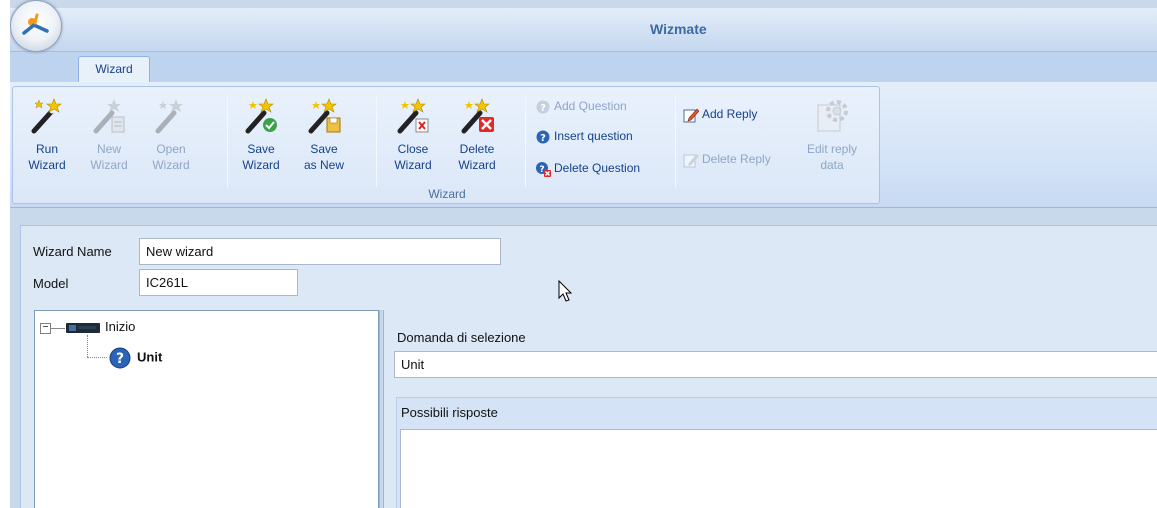 Image resolution: width=1157 pixels, height=508 pixels. Describe the element at coordinates (46, 149) in the screenshot. I see `run-wizard-label-1: Run` at that location.